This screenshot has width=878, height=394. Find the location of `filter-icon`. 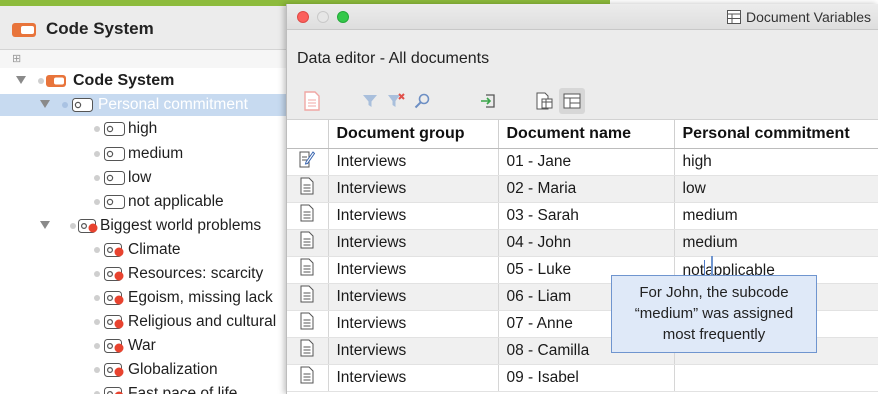

filter-icon is located at coordinates (370, 101).